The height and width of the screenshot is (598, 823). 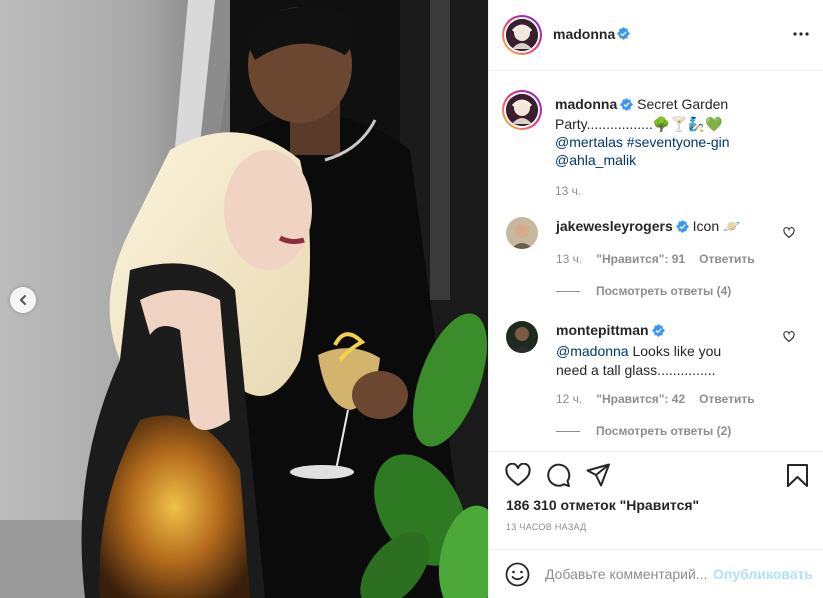 I want to click on heart-icon, so click(x=518, y=474).